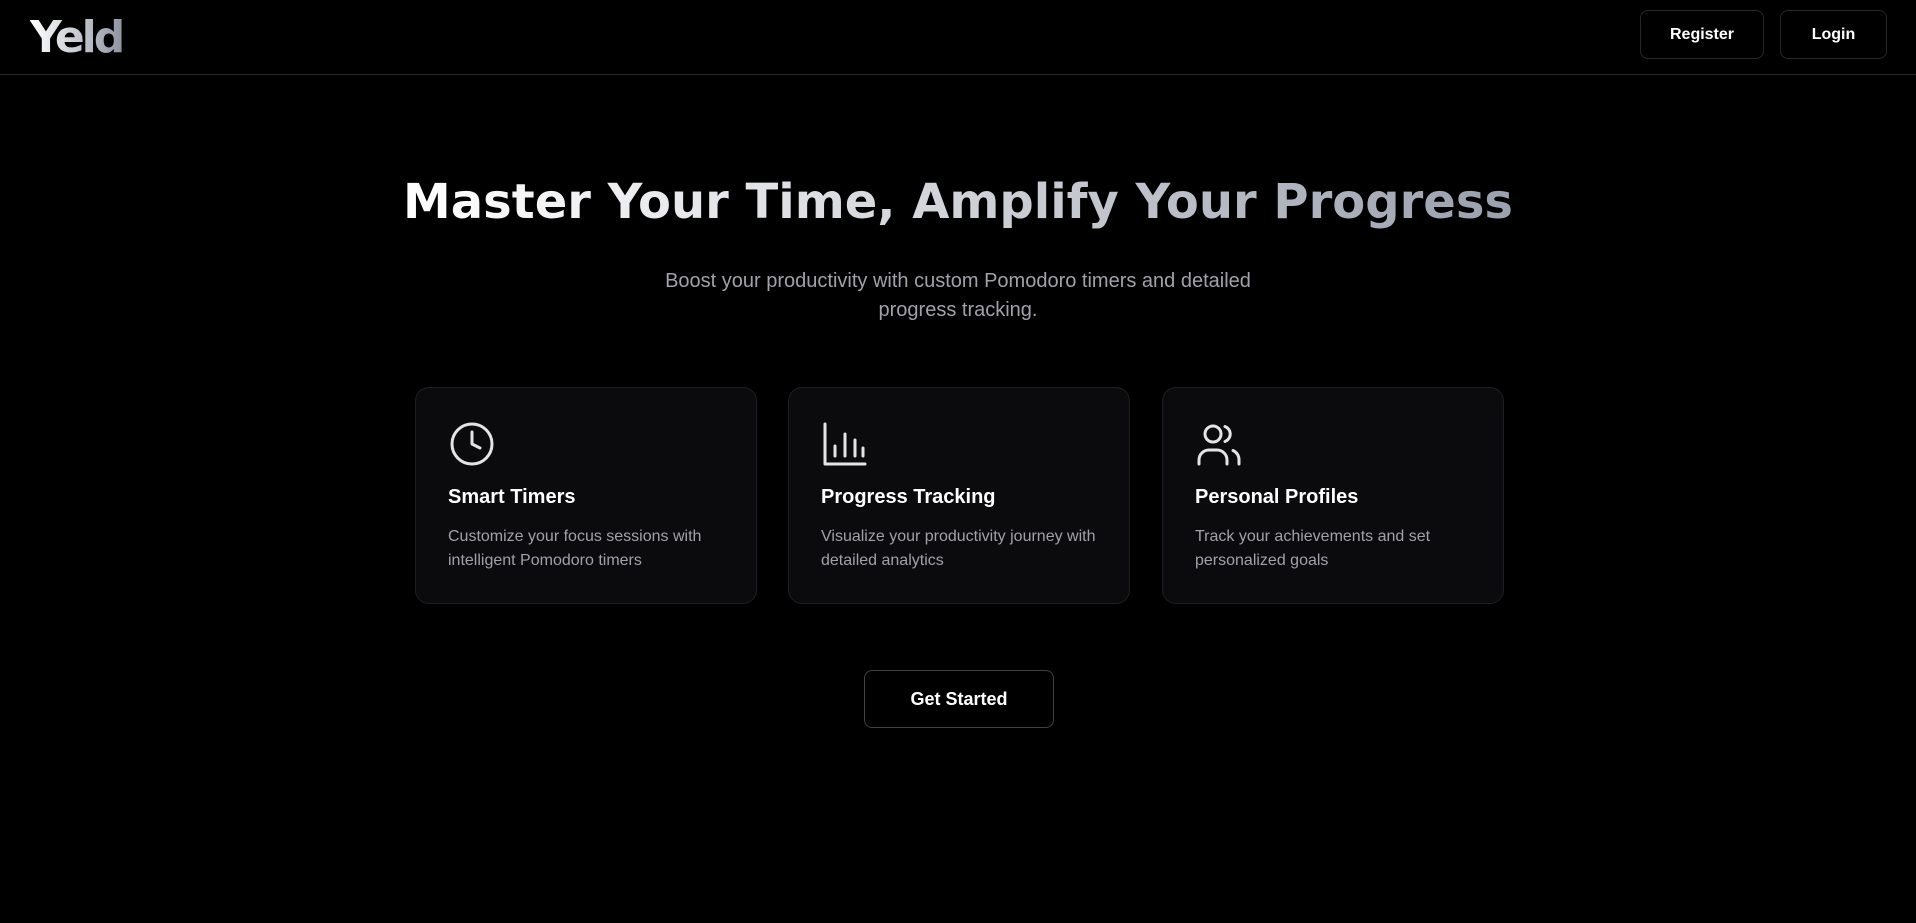  What do you see at coordinates (1219, 444) in the screenshot?
I see `users-icon` at bounding box center [1219, 444].